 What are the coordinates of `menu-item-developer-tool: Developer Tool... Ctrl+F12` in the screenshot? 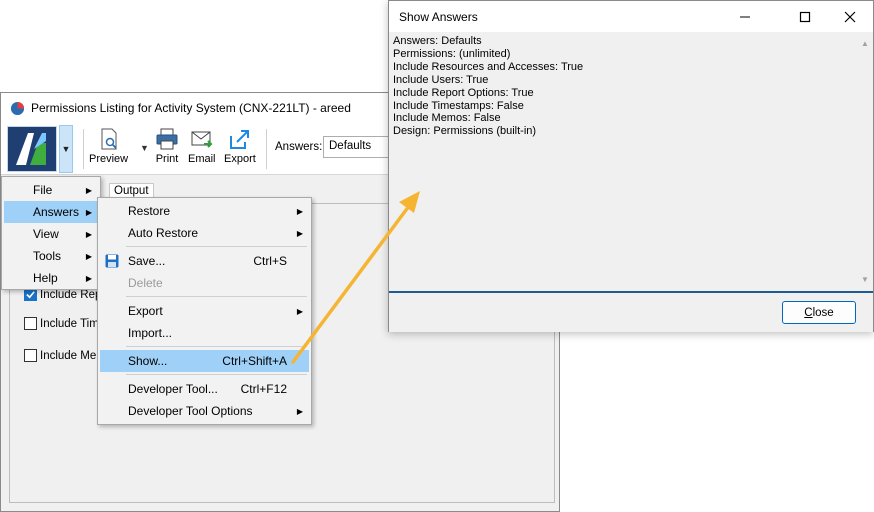 It's located at (204, 389).